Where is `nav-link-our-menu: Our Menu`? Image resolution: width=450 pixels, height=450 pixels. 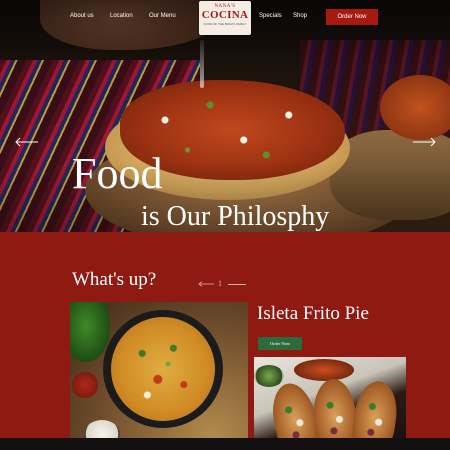
nav-link-our-menu: Our Menu is located at coordinates (162, 16).